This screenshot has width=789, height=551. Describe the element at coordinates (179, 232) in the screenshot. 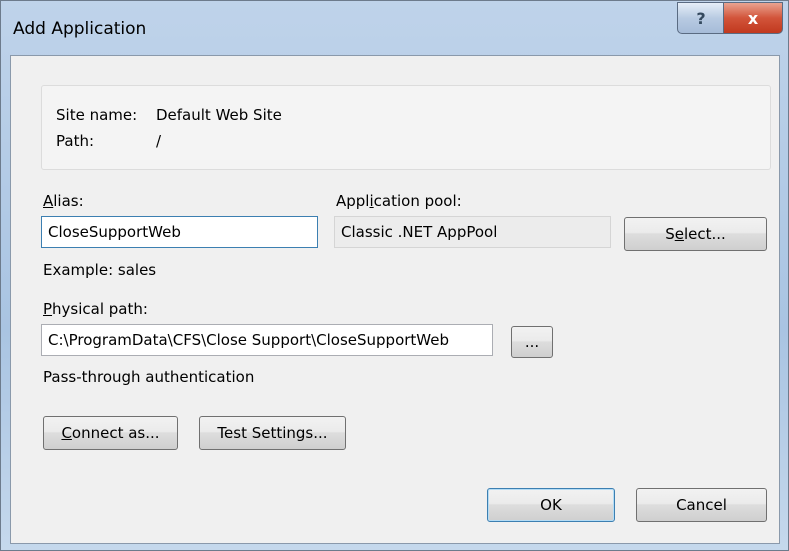

I see `alias-input: CloseSupportWeb` at that location.